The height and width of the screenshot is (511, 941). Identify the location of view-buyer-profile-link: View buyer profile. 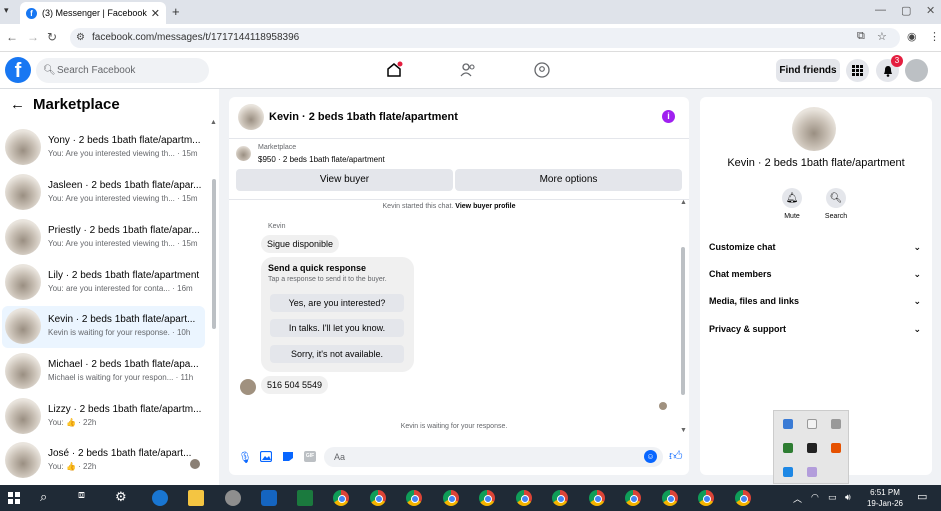
(485, 206).